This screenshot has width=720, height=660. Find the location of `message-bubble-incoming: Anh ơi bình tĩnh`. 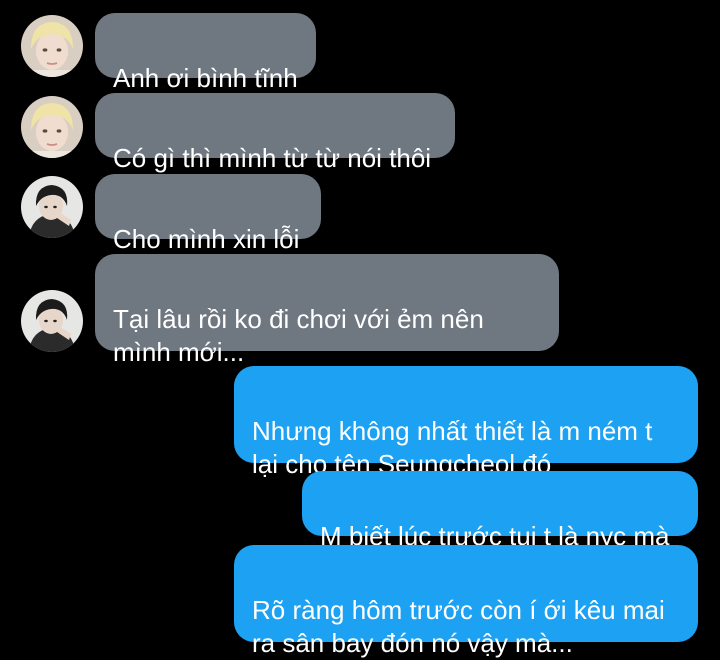

message-bubble-incoming: Anh ơi bình tĩnh is located at coordinates (205, 53).